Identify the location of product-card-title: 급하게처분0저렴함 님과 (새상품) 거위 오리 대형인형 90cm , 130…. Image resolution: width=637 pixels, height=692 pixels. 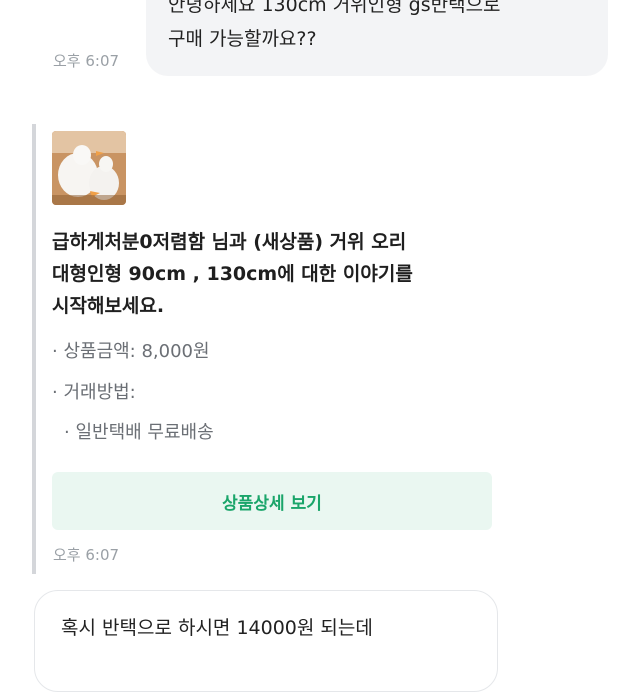
(272, 274).